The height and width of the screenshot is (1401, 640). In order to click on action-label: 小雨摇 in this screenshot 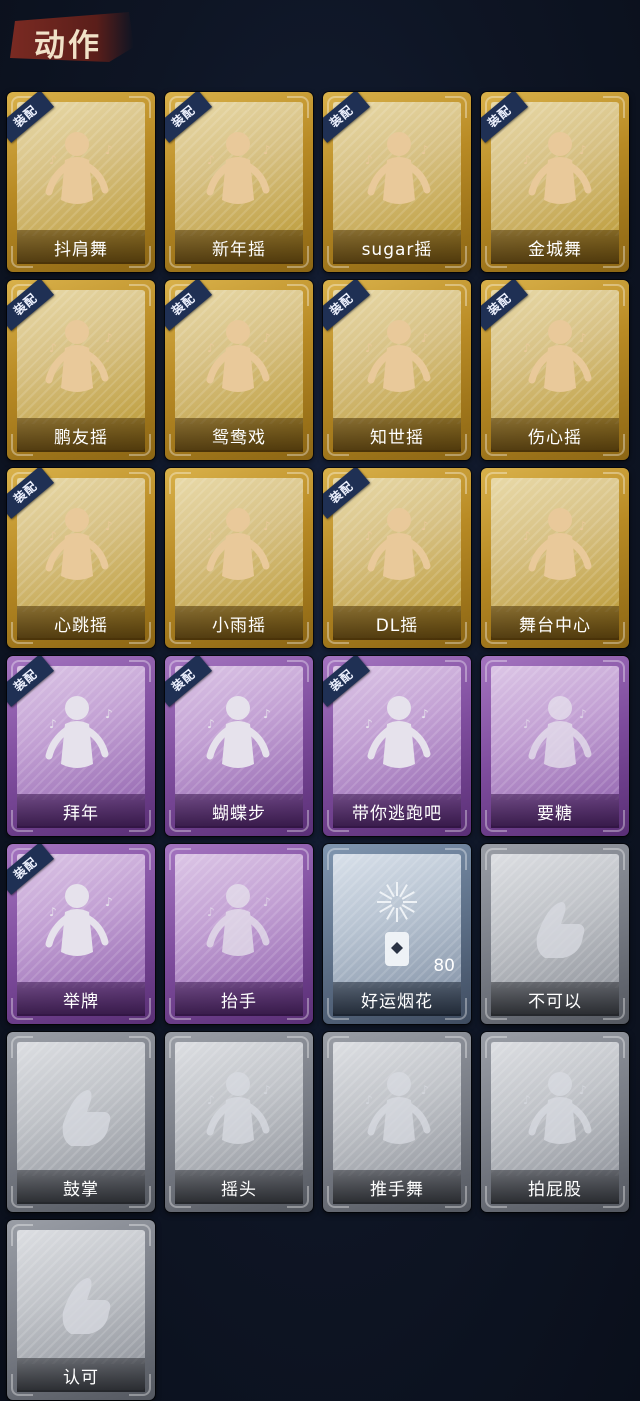, I will do `click(239, 623)`.